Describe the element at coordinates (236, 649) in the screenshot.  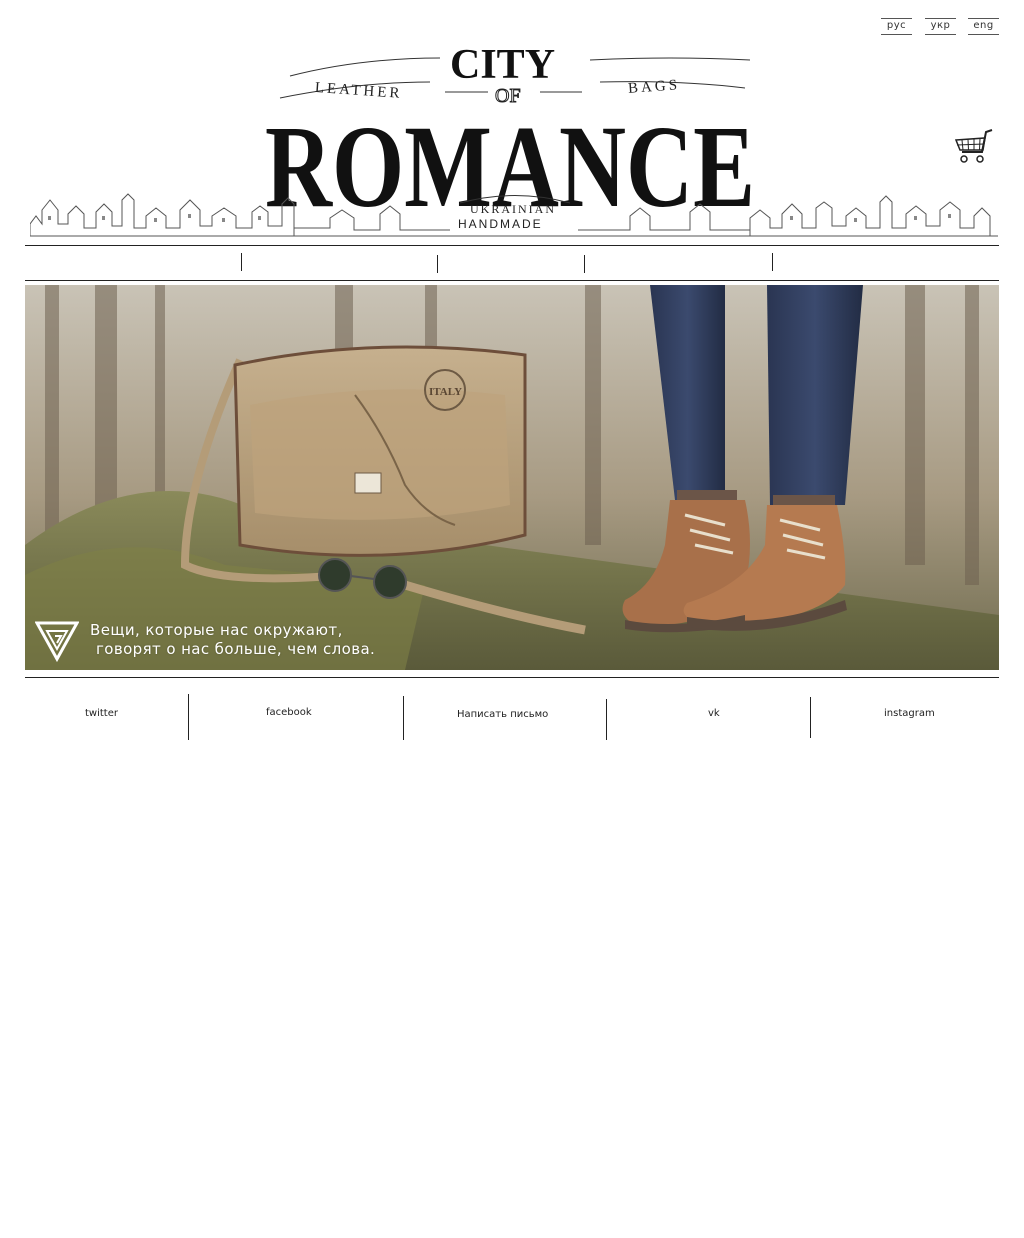
I see `hero-caption-line-2: говорят о нас больше, чем слова.` at that location.